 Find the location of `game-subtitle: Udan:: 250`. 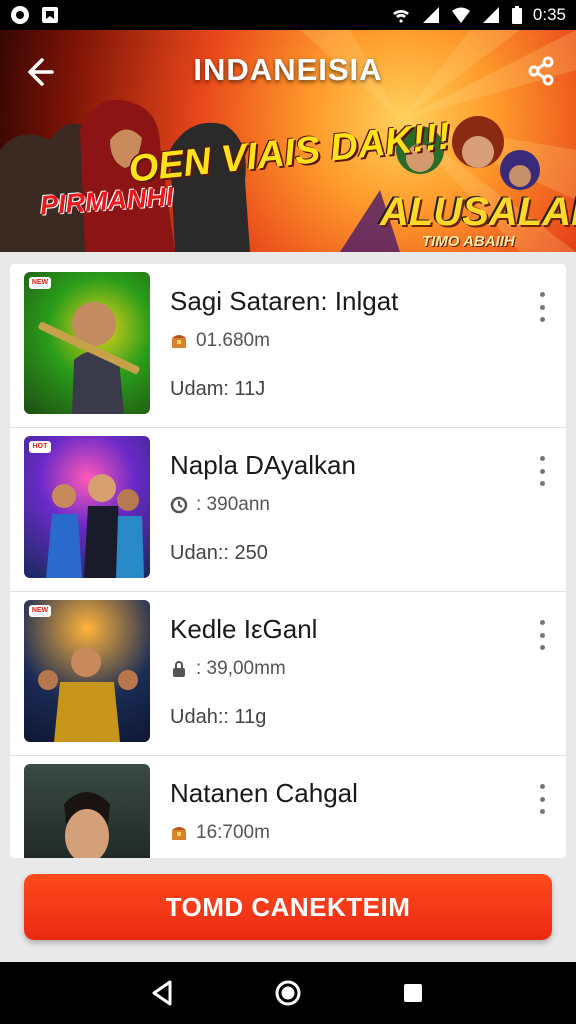

game-subtitle: Udan:: 250 is located at coordinates (219, 553).